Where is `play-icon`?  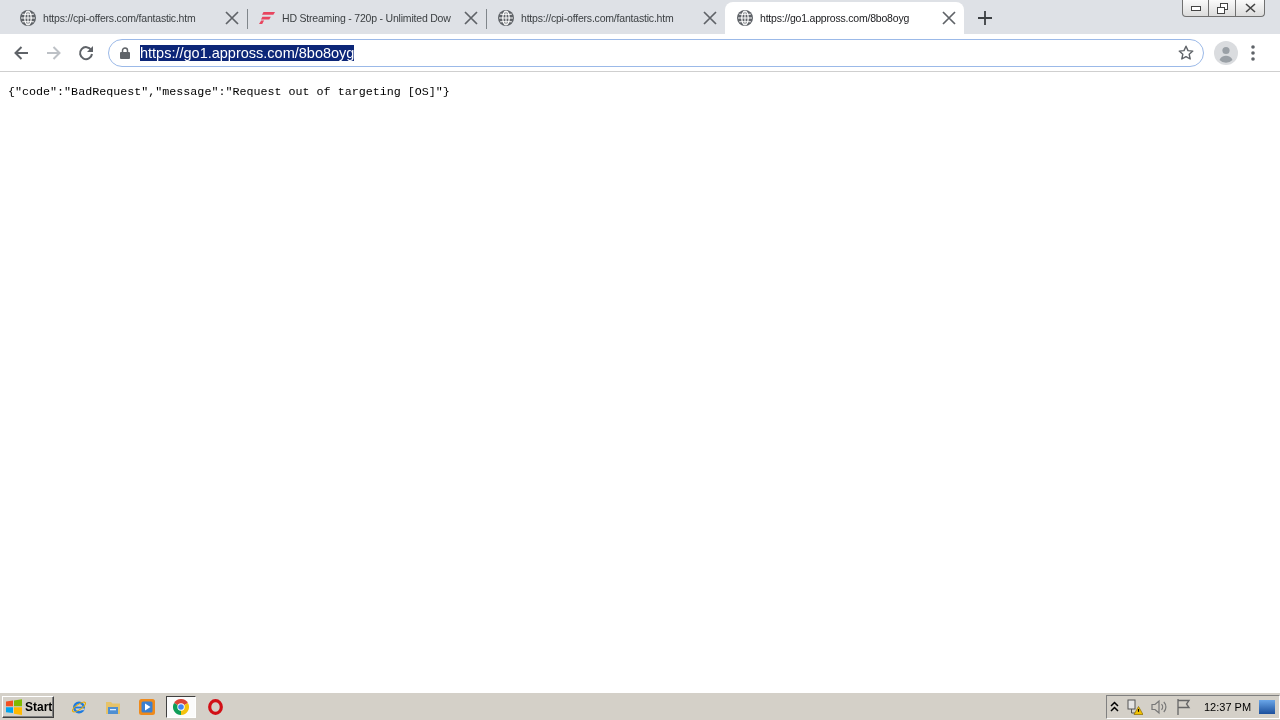 play-icon is located at coordinates (147, 706).